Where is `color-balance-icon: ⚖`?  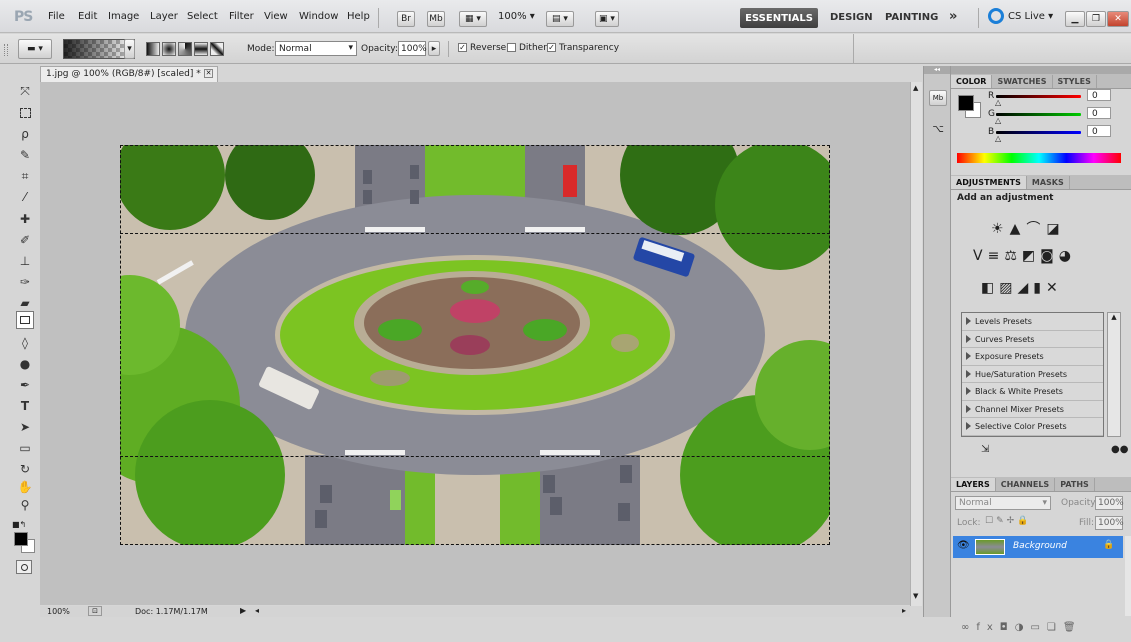 color-balance-icon: ⚖ is located at coordinates (1013, 256).